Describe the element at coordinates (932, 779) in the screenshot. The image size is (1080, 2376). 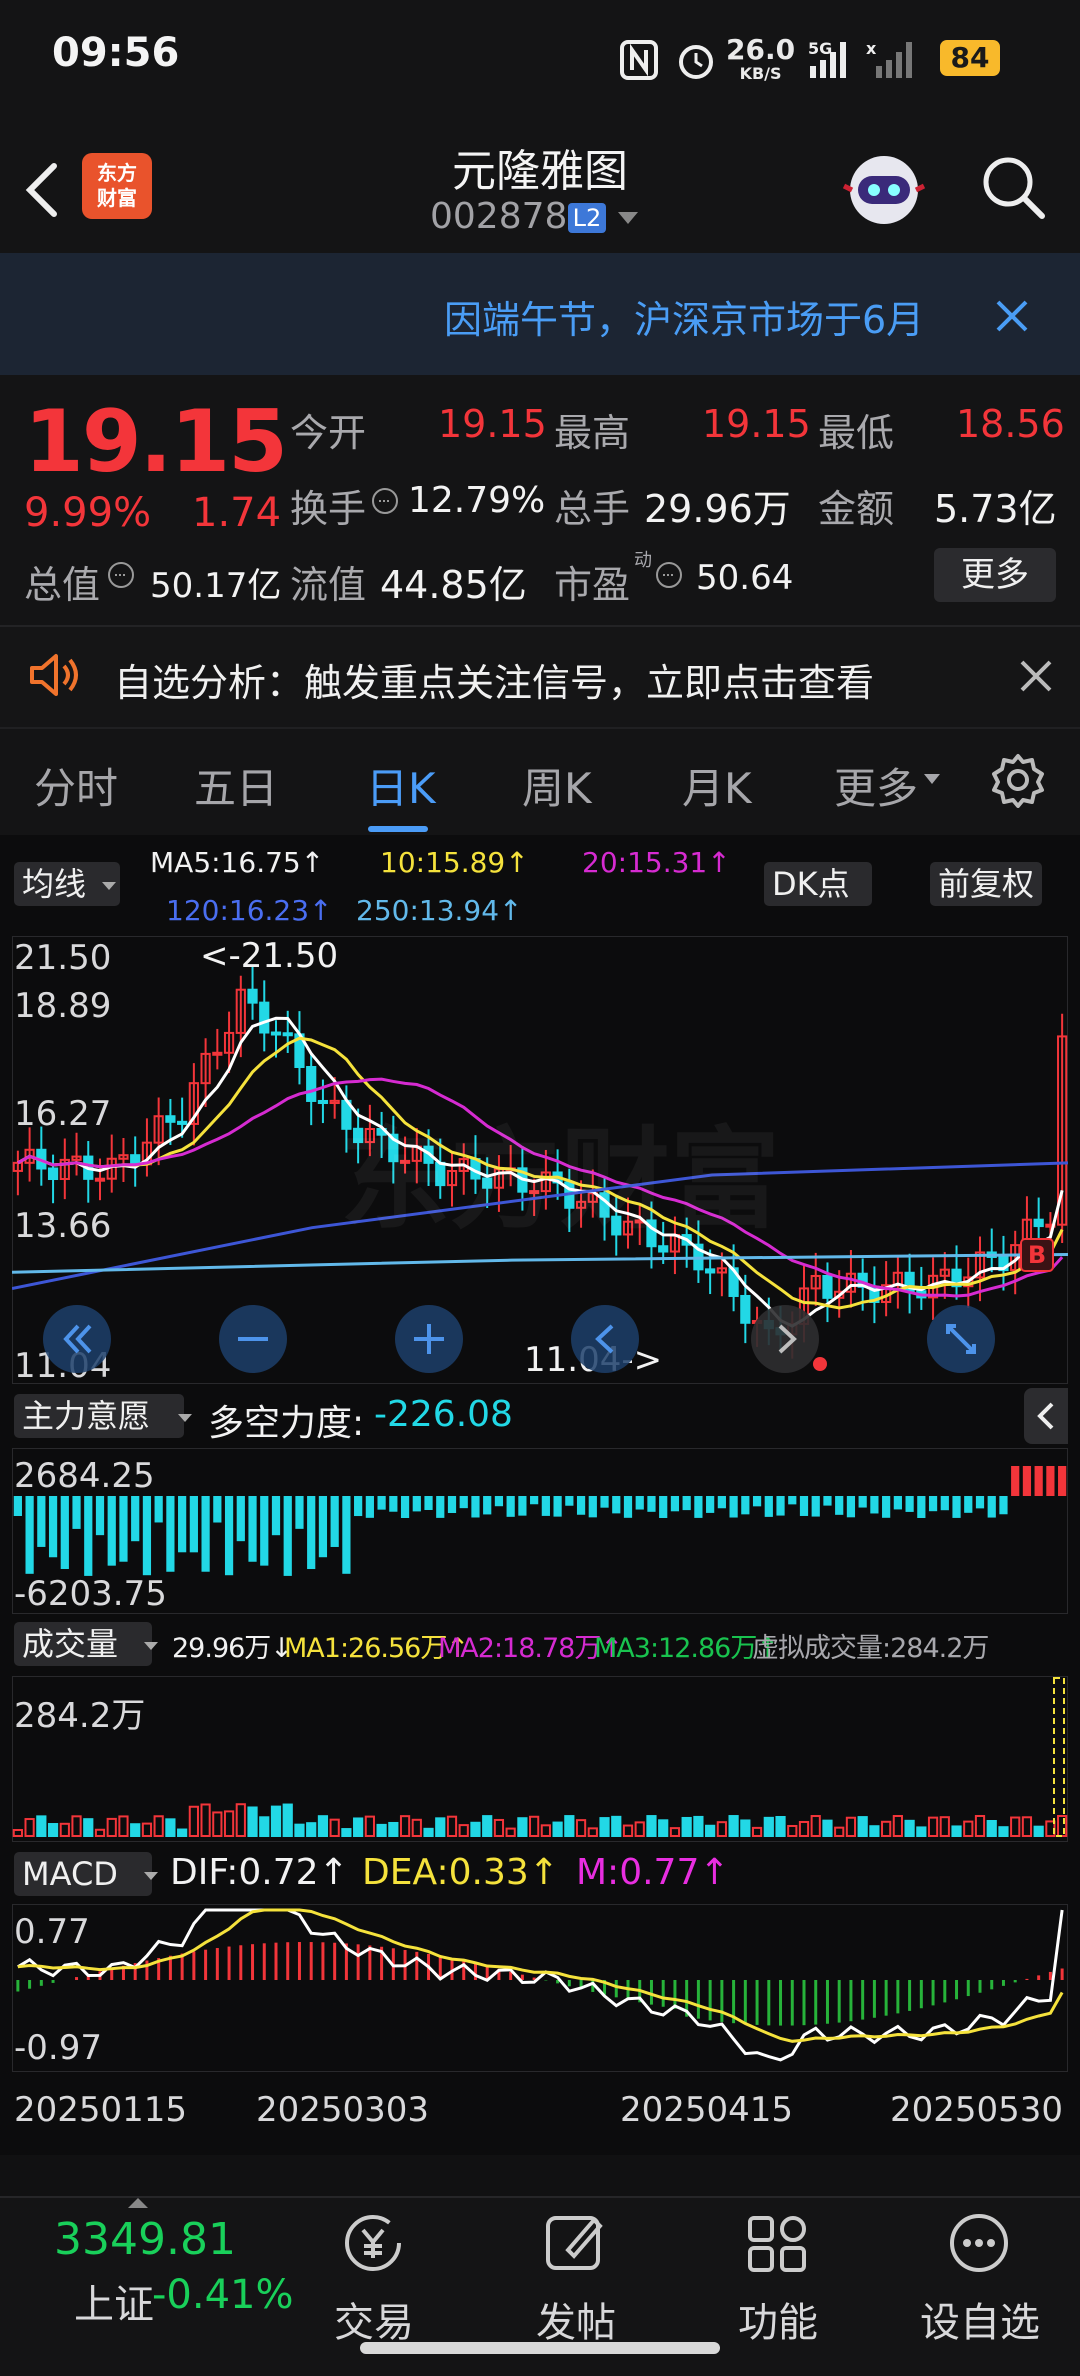
I see `tab-more-dropdown-icon` at that location.